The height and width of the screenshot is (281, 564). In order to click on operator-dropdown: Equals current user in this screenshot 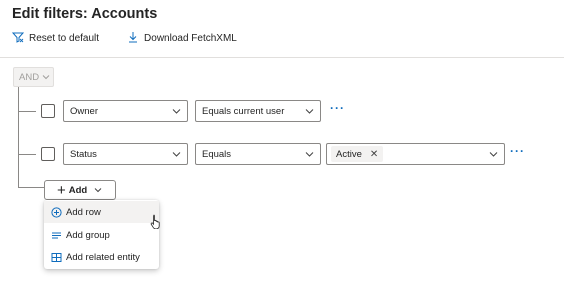, I will do `click(258, 111)`.